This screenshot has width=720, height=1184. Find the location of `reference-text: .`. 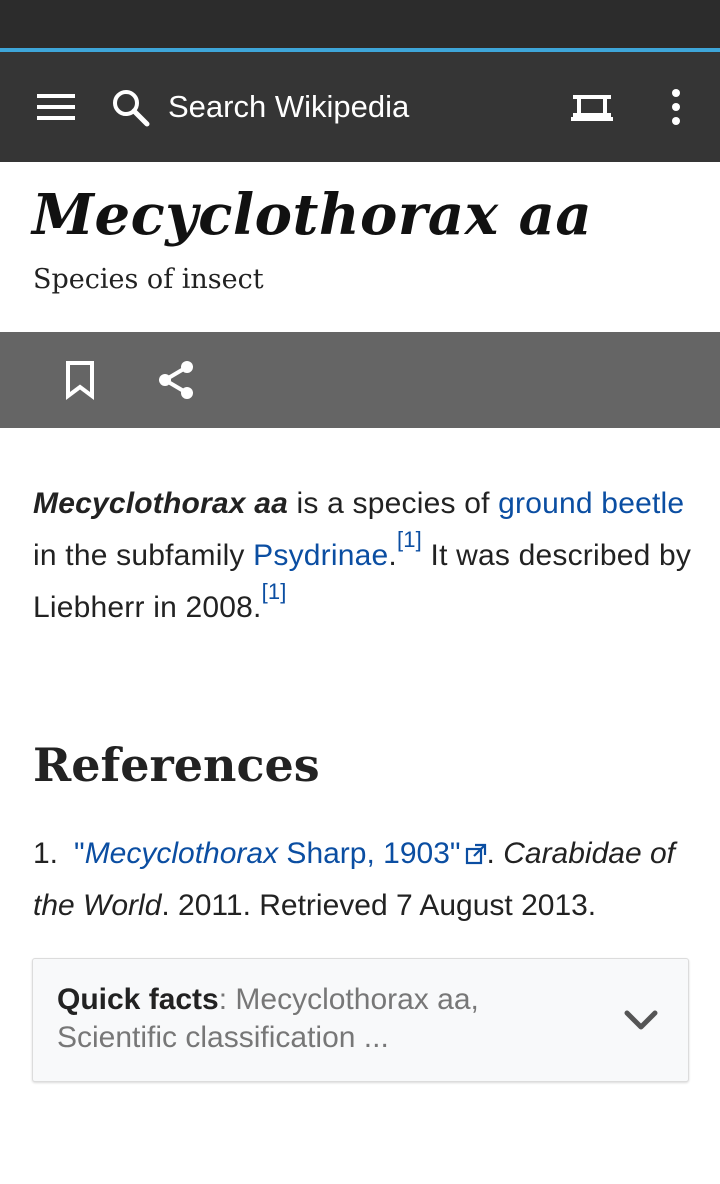

reference-text: . is located at coordinates (495, 853).